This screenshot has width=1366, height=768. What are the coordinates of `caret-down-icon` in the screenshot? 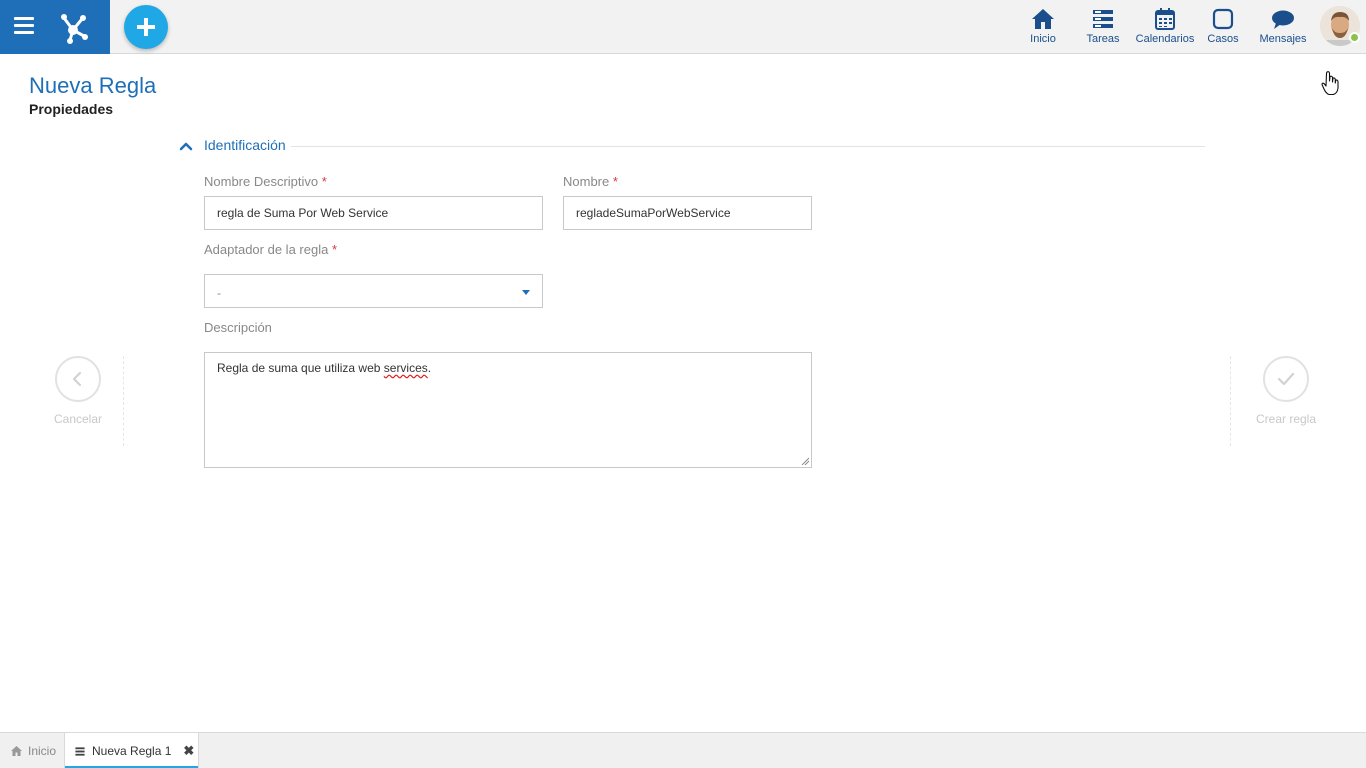 It's located at (526, 292).